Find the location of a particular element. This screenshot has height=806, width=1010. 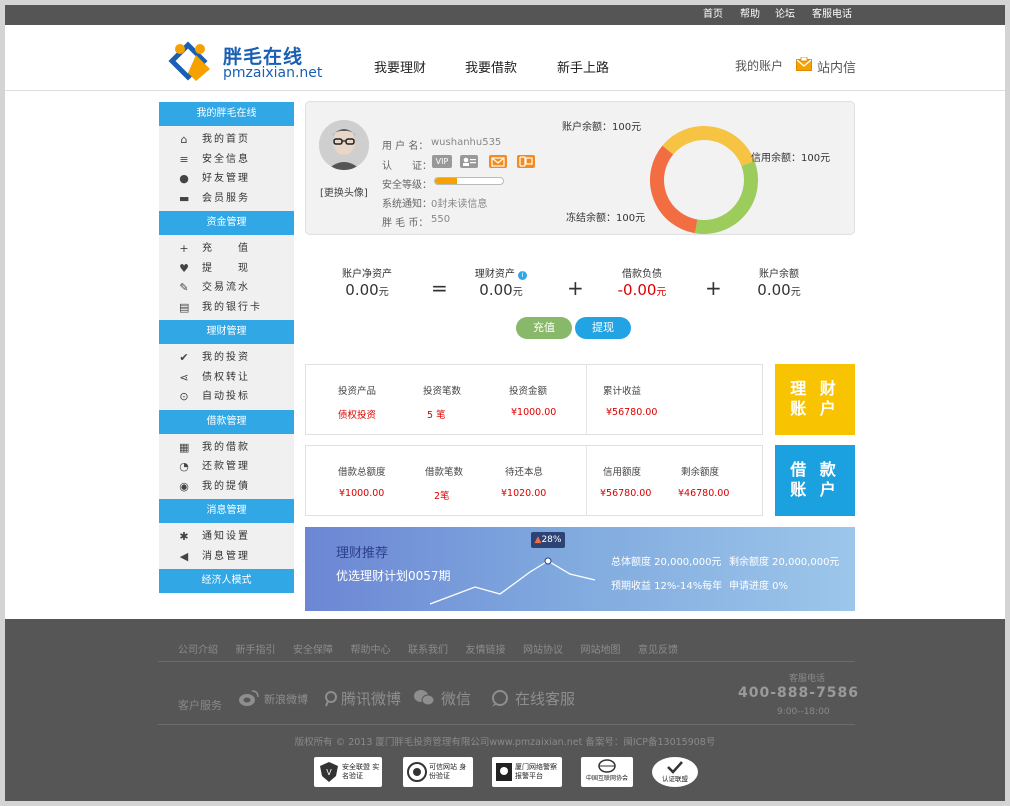

sidebar-item: ✎ 交易流水 is located at coordinates (226, 288).